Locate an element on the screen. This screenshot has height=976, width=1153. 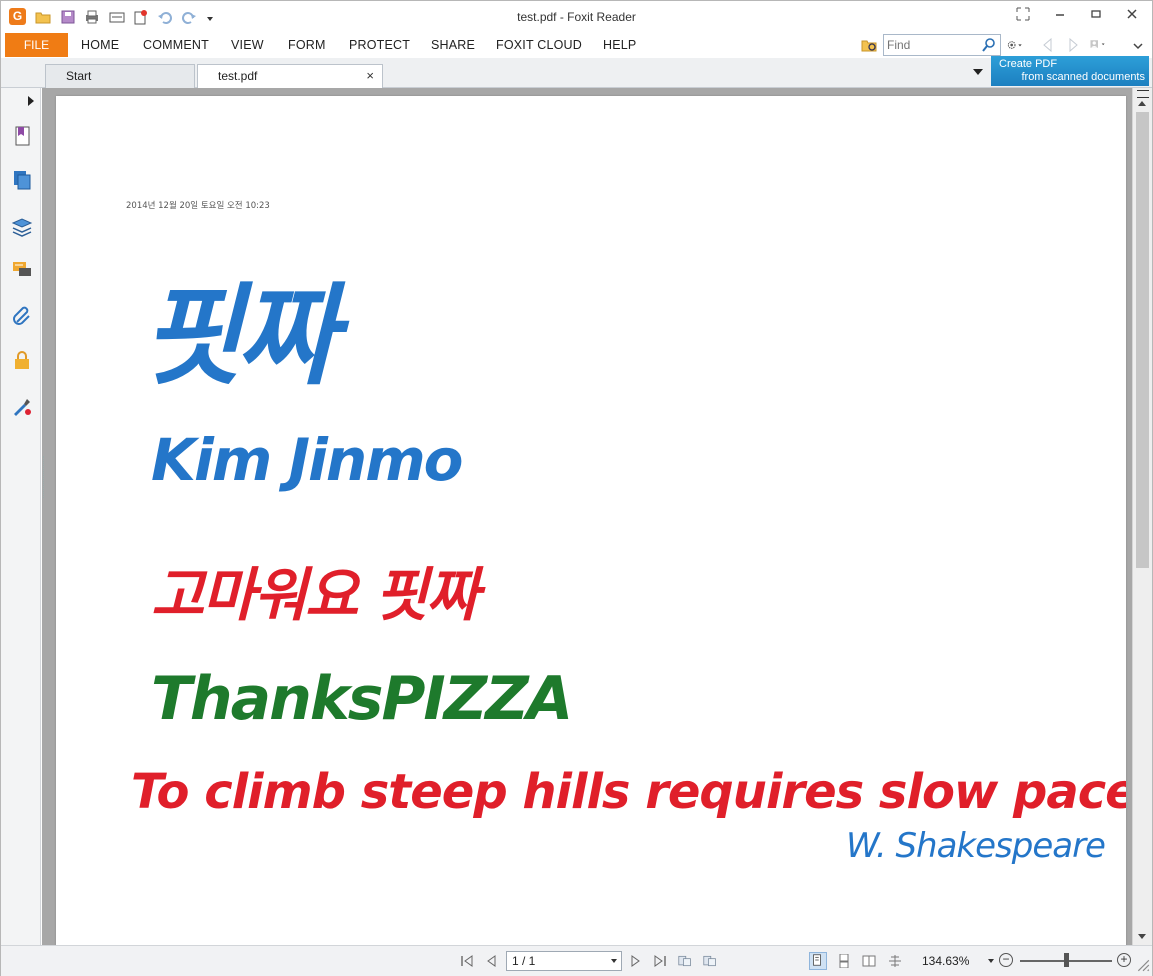
close-icon is located at coordinates (1132, 16).